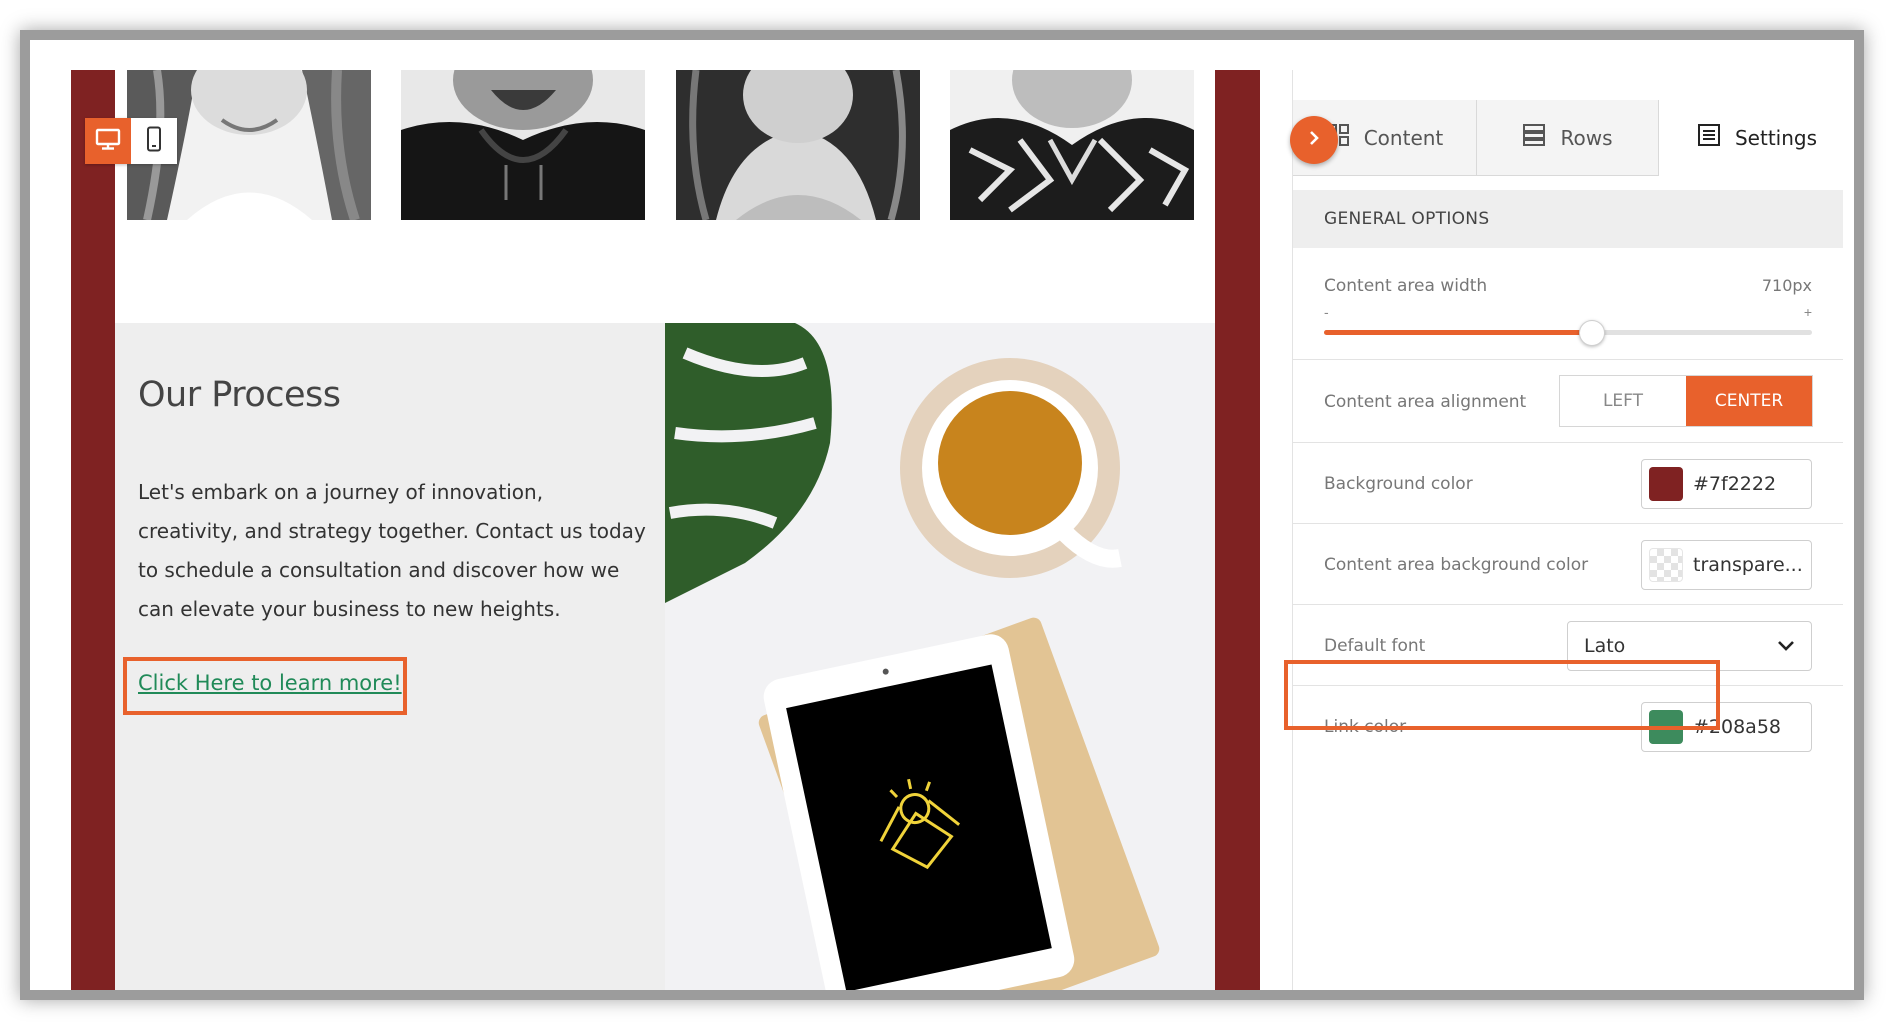 The height and width of the screenshot is (1030, 1886). I want to click on default-font-value: Lato, so click(1605, 646).